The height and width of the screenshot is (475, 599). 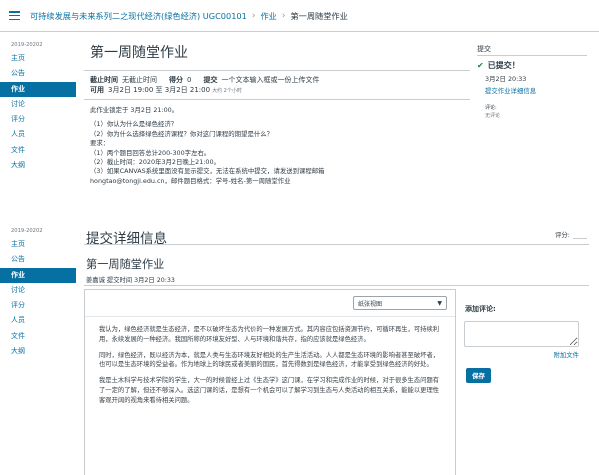 What do you see at coordinates (532, 75) in the screenshot?
I see `submission-sidebar: 提交 ✔ 已提交！ 3月2日 20:33 提交作业详细信息 评论: 无评论` at bounding box center [532, 75].